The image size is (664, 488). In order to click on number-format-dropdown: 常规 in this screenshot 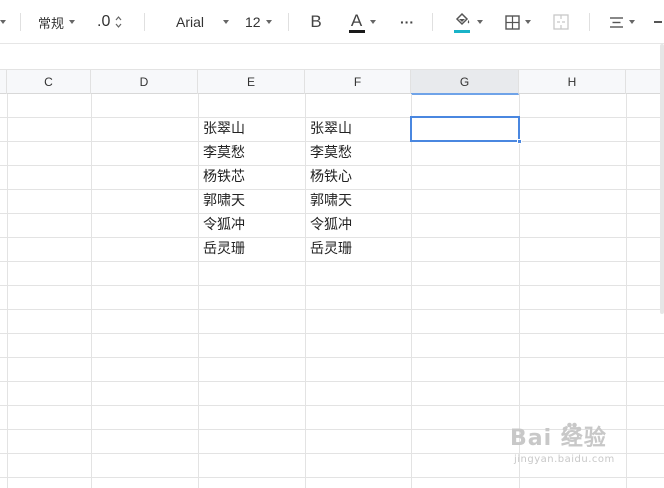, I will do `click(57, 22)`.